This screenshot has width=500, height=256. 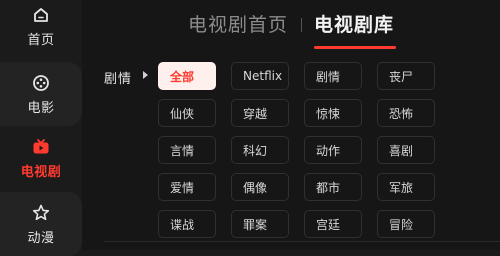 What do you see at coordinates (41, 94) in the screenshot?
I see `sidebar-item-movie: 电影` at bounding box center [41, 94].